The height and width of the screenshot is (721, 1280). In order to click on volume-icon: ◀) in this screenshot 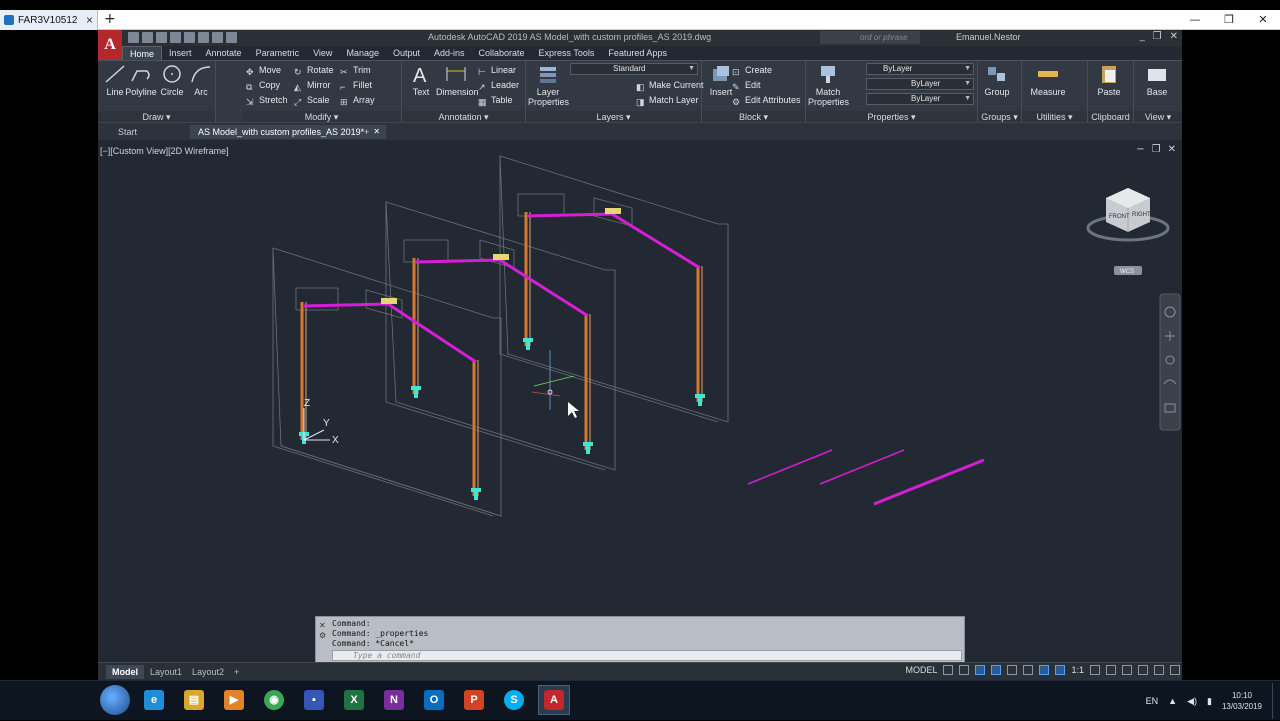, I will do `click(1192, 701)`.